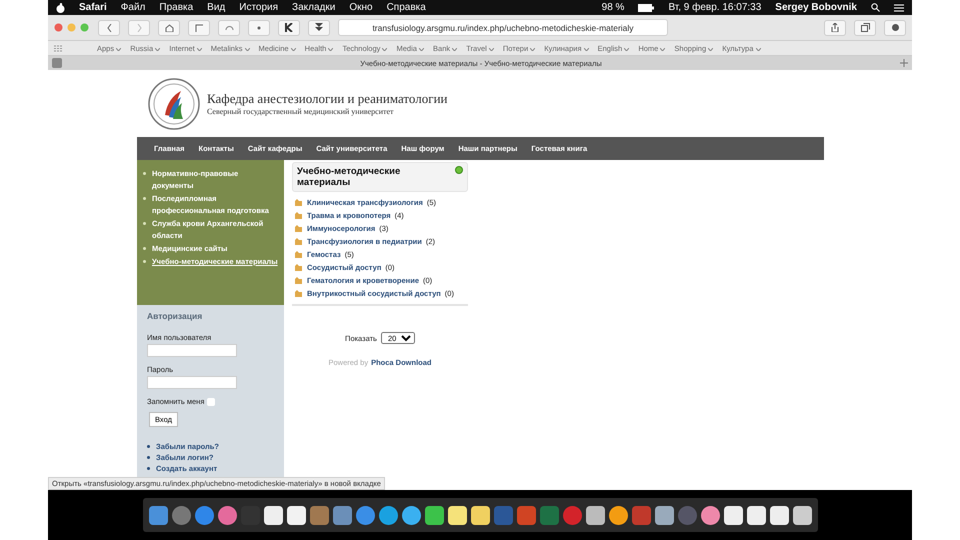 The height and width of the screenshot is (540, 960). Describe the element at coordinates (192, 382) in the screenshot. I see `password-field` at that location.